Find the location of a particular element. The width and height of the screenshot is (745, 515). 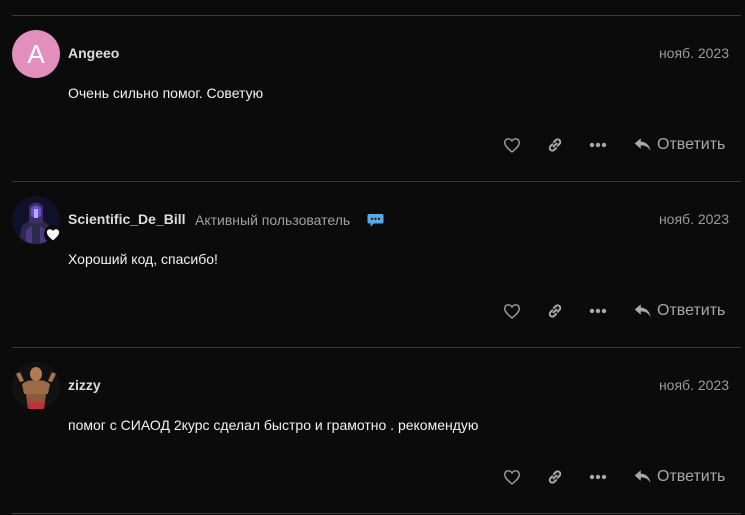

fighter-avatar-icon is located at coordinates (36, 386).